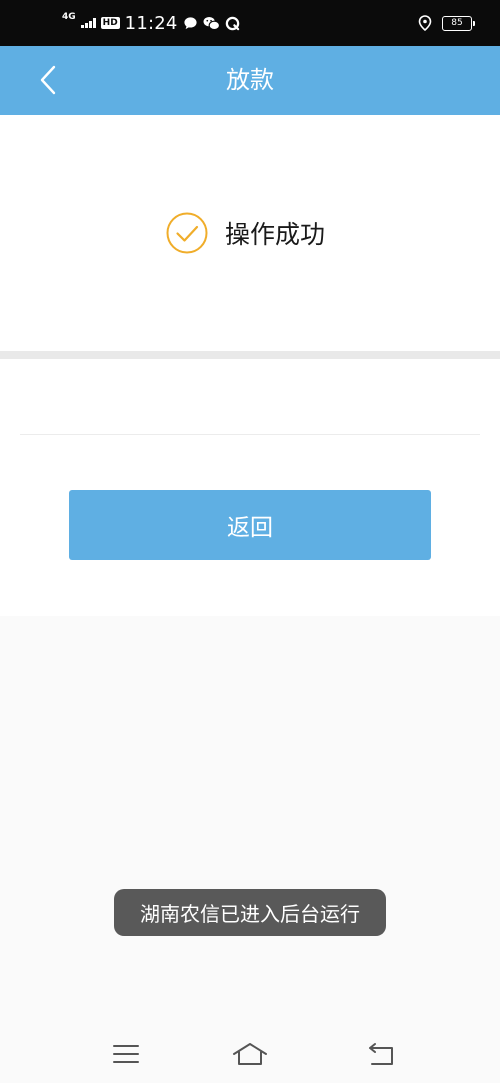  I want to click on menu-icon, so click(126, 1054).